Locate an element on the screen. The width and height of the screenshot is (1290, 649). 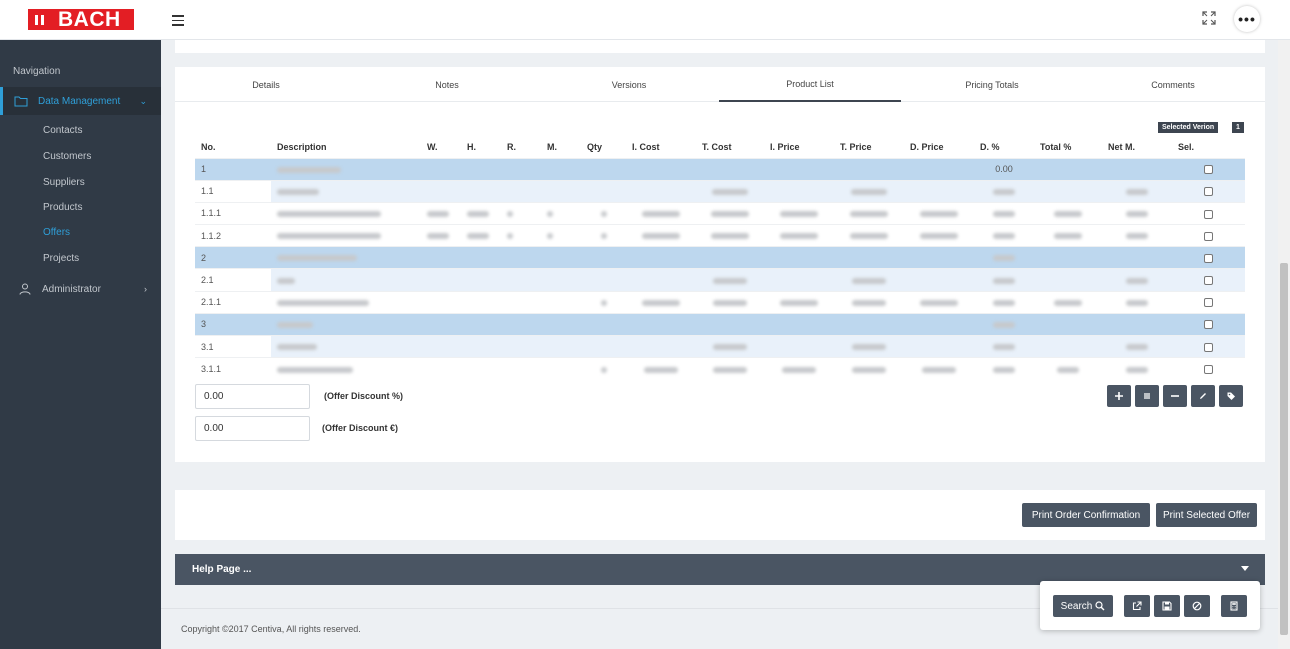
tab-pricing-totals: Pricing Totals is located at coordinates (992, 84).